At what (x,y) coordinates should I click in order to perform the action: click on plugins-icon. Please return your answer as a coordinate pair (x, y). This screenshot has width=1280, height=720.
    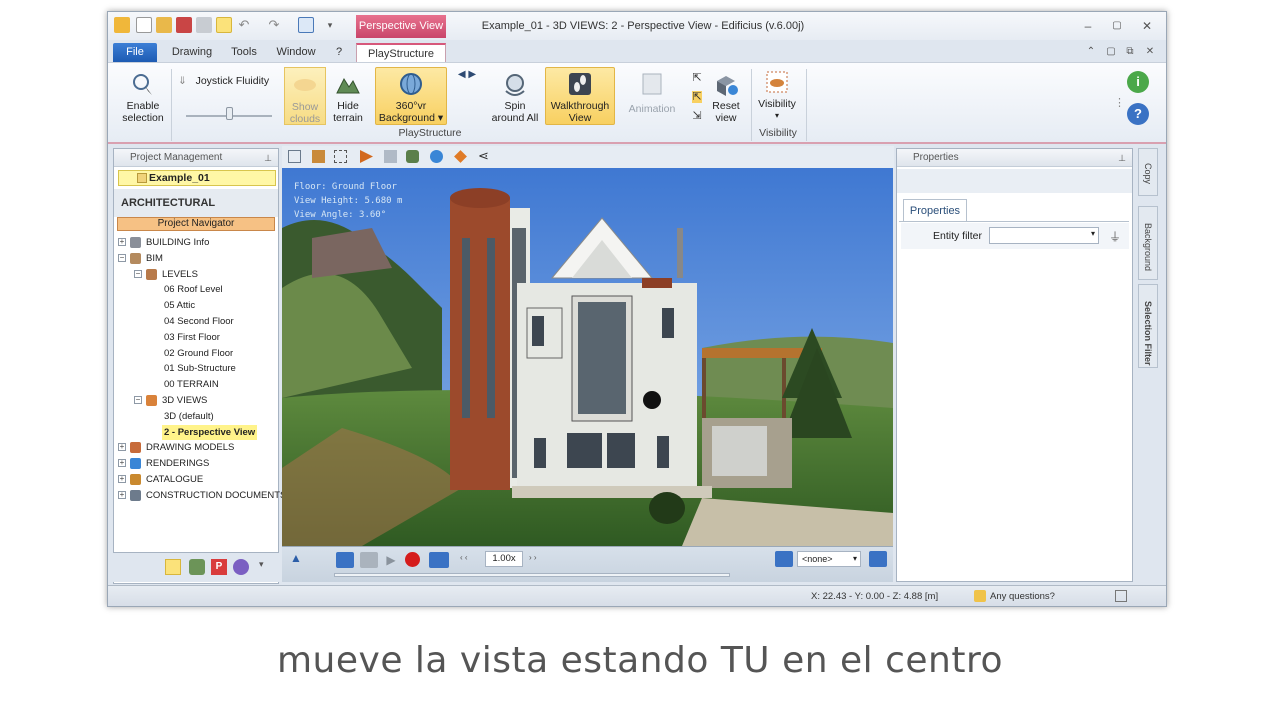
    Looking at the image, I should click on (241, 567).